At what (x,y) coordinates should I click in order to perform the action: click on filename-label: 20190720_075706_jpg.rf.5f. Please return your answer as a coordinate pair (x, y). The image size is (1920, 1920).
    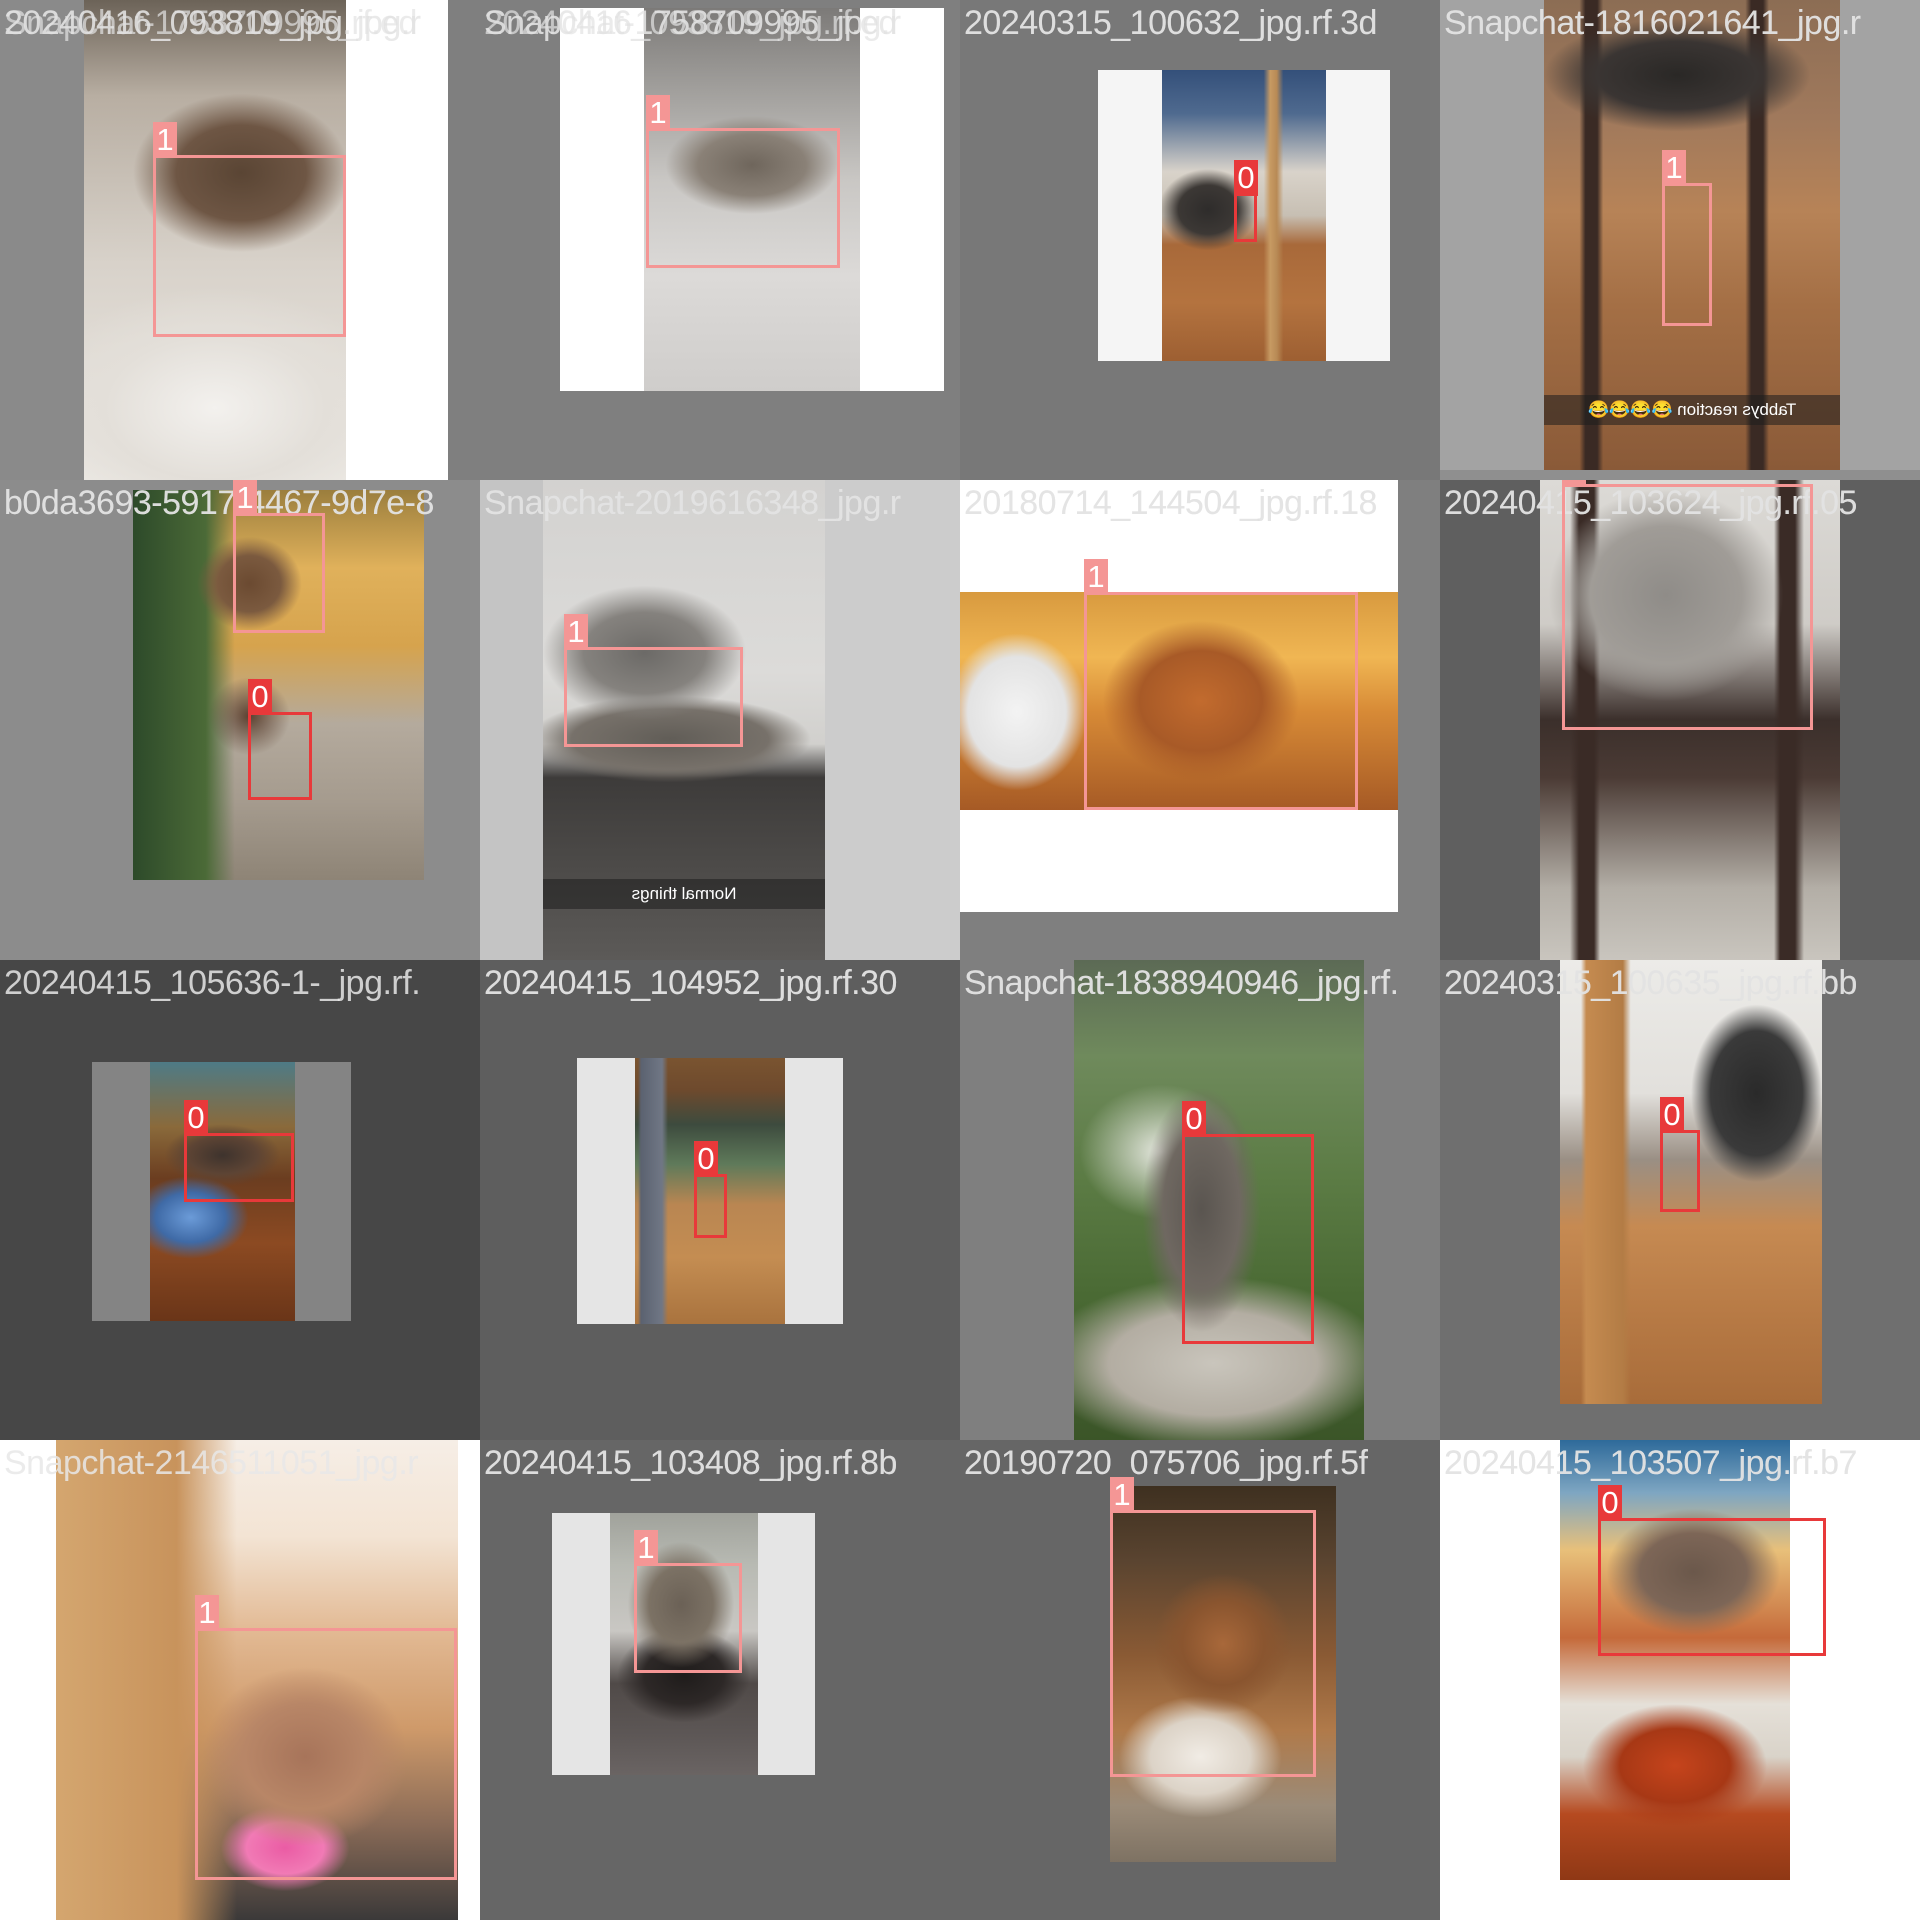
    Looking at the image, I should click on (1166, 1463).